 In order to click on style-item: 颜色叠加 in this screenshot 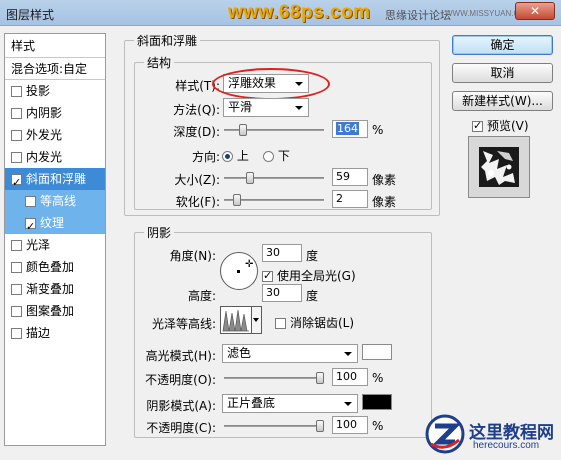, I will do `click(55, 267)`.